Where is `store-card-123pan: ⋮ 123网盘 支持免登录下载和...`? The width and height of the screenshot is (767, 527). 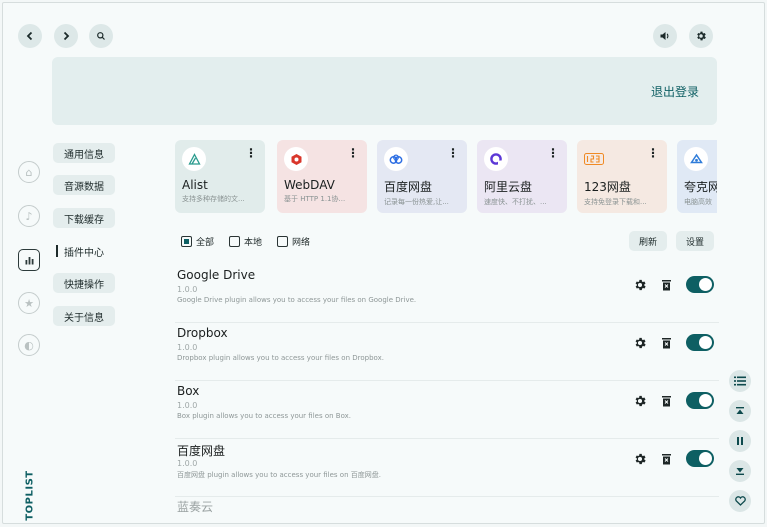 store-card-123pan: ⋮ 123网盘 支持免登录下载和... is located at coordinates (622, 176).